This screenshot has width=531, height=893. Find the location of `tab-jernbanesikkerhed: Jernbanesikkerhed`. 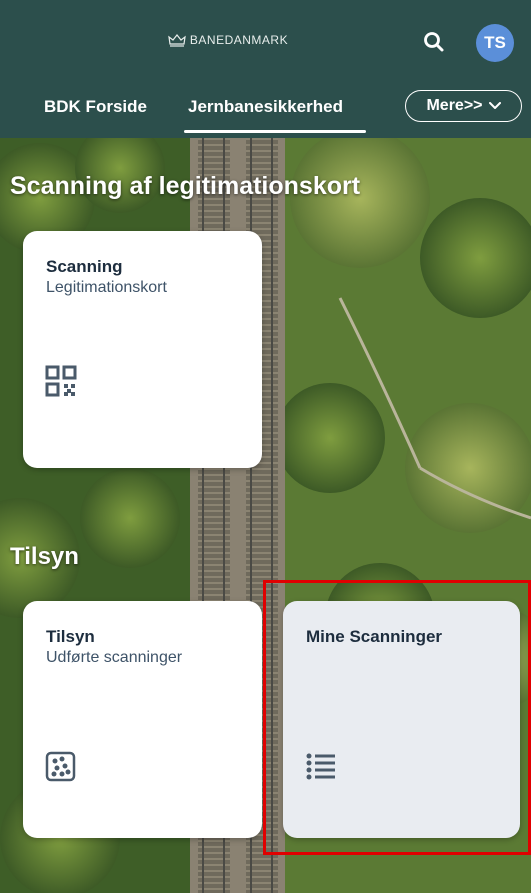

tab-jernbanesikkerhed: Jernbanesikkerhed is located at coordinates (265, 107).